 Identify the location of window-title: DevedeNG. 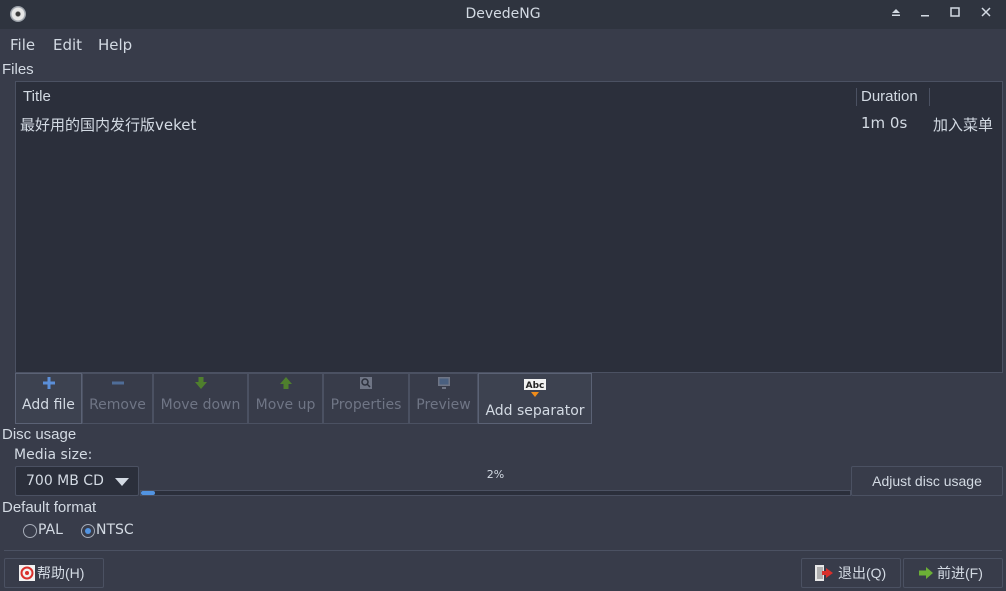
(503, 14).